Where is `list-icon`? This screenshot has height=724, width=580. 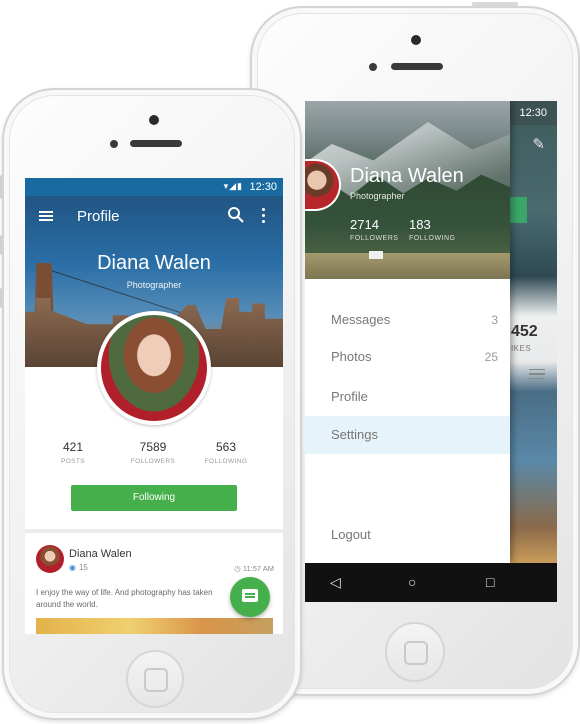
list-icon is located at coordinates (537, 374).